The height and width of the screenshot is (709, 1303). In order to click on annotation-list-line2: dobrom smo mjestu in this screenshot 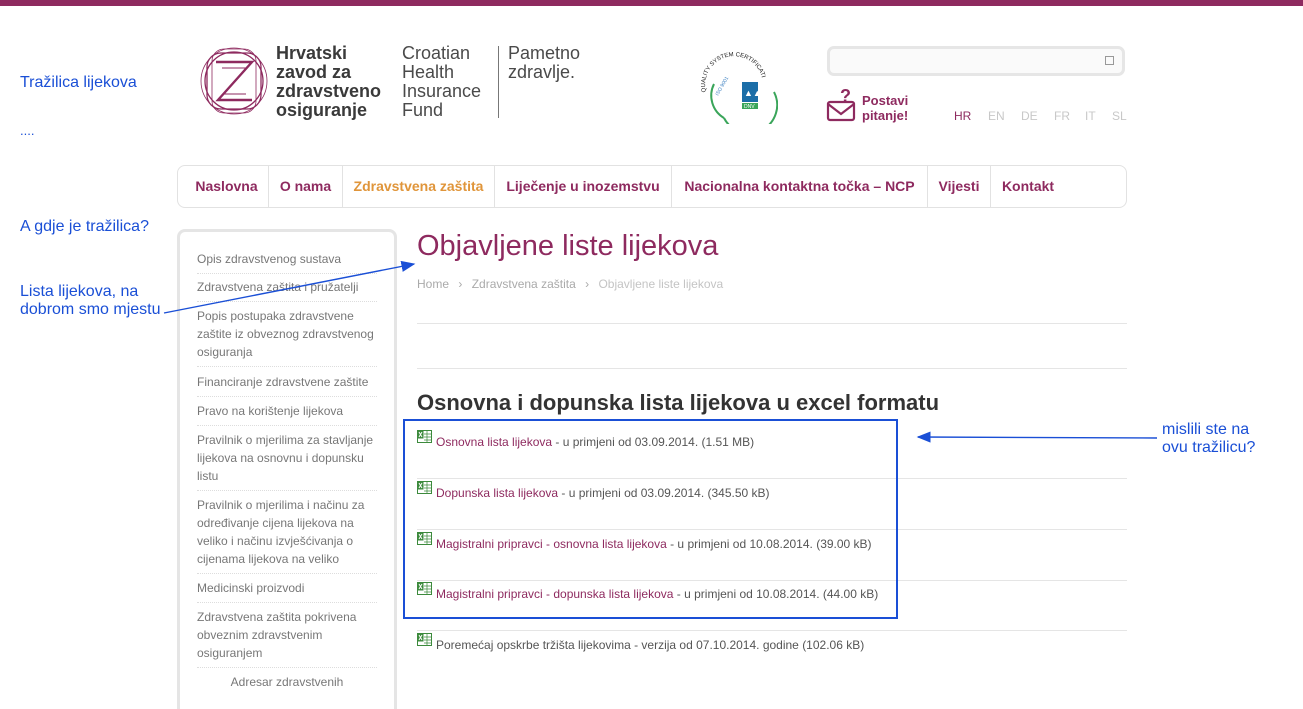, I will do `click(90, 309)`.